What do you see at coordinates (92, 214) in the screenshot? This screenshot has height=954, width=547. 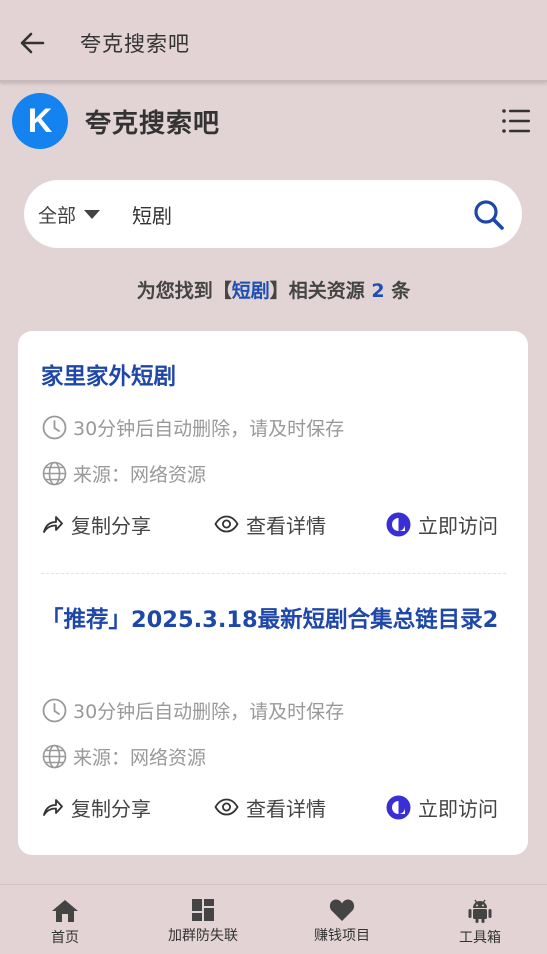 I see `caret-down-icon` at bounding box center [92, 214].